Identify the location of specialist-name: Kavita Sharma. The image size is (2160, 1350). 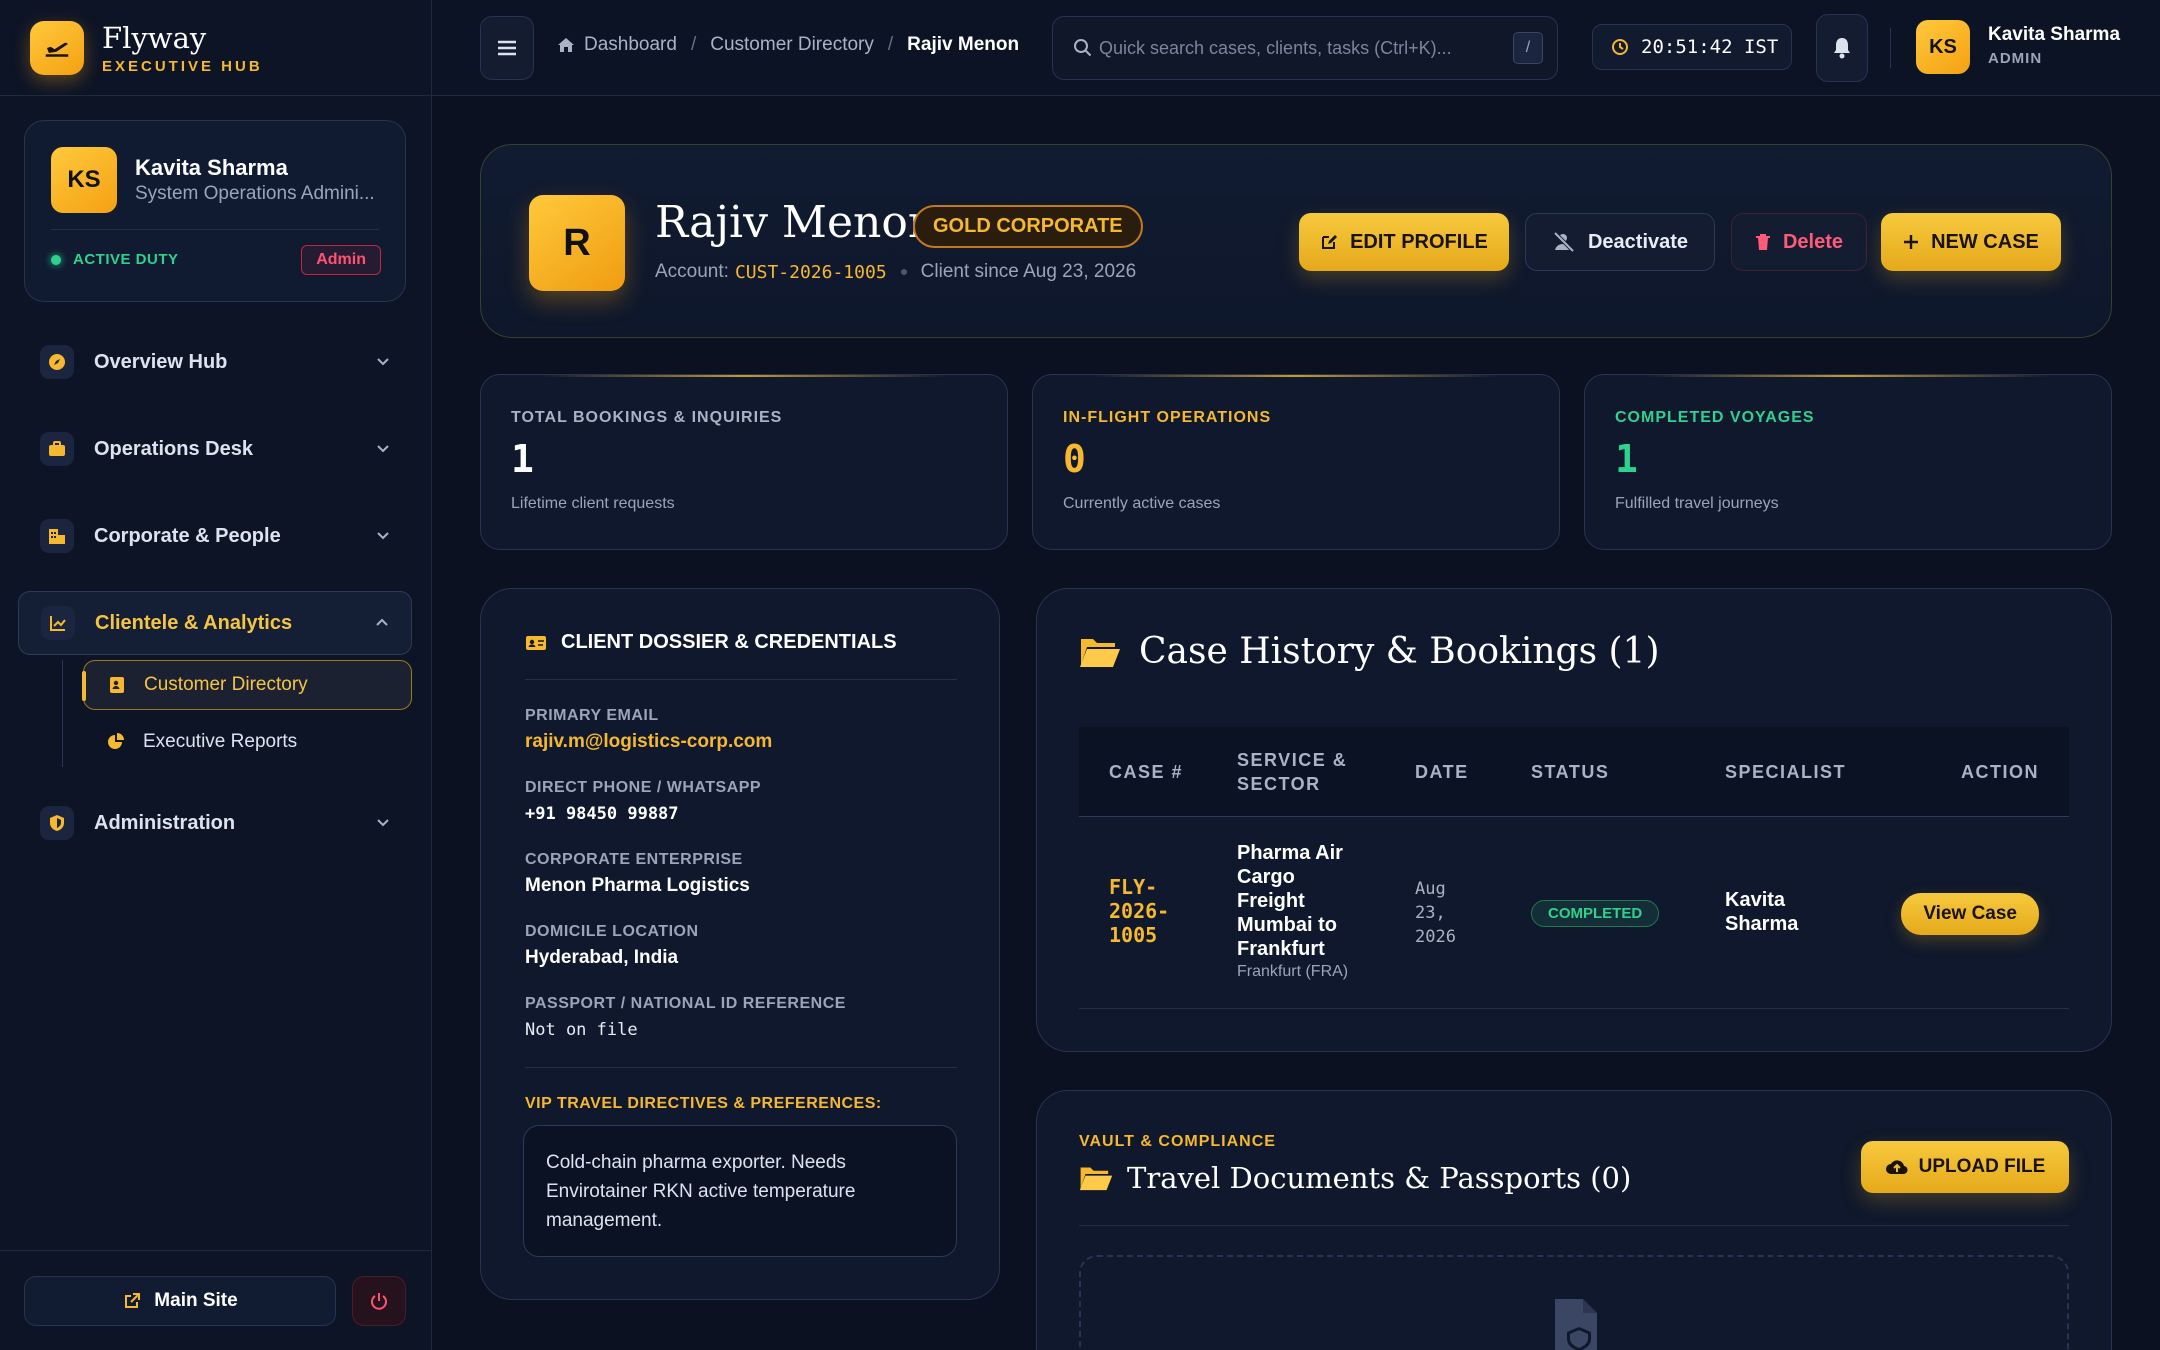
(1762, 912).